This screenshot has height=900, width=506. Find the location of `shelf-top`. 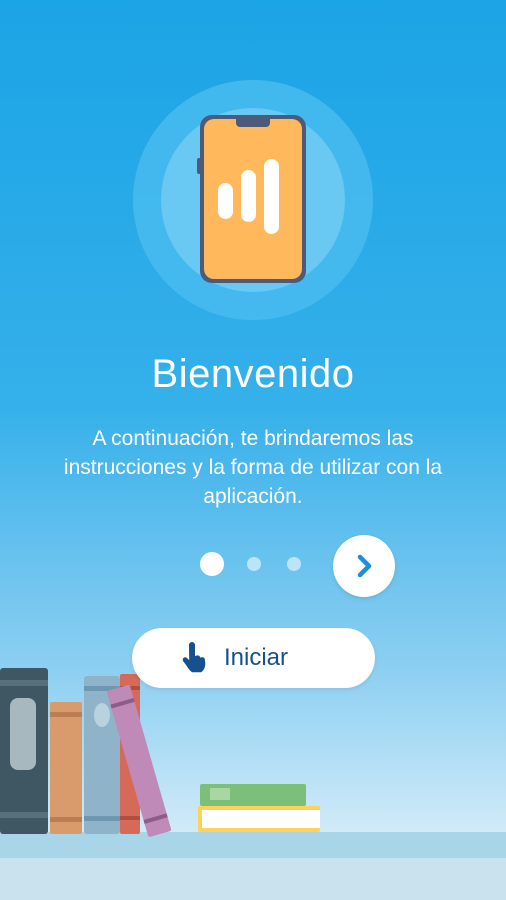

shelf-top is located at coordinates (253, 845).